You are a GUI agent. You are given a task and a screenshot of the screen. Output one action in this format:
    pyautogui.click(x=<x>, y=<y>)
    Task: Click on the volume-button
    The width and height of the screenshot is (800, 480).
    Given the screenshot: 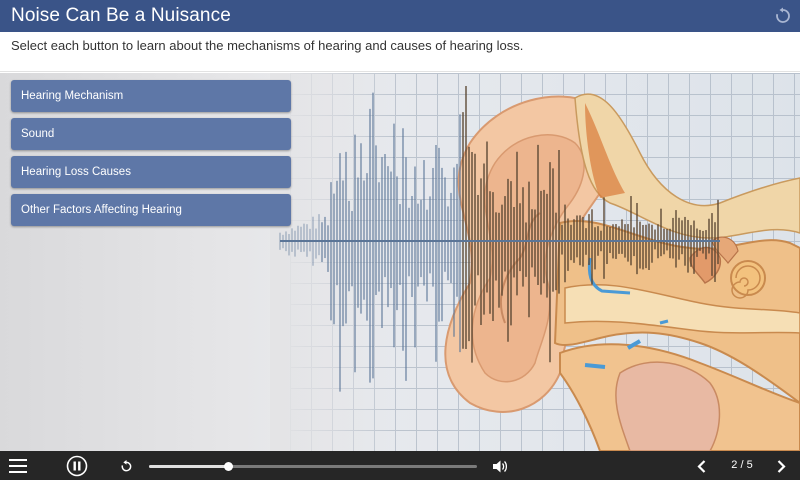 What is the action you would take?
    pyautogui.click(x=500, y=466)
    